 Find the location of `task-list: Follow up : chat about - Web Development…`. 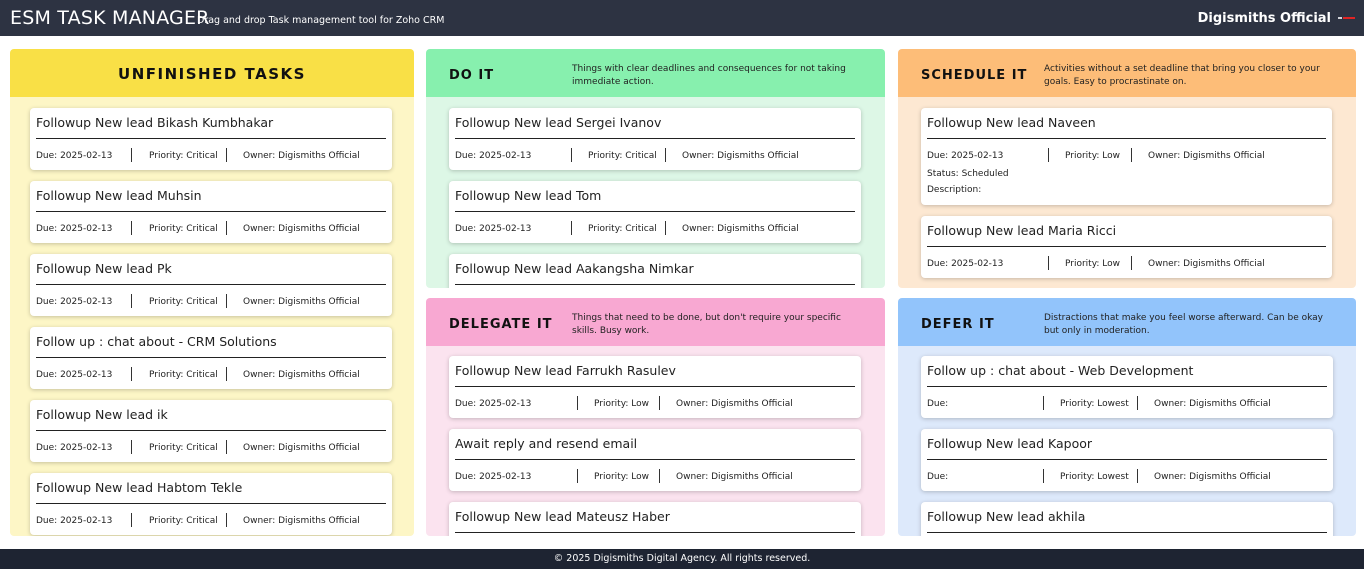

task-list: Follow up : chat about - Web Development… is located at coordinates (1127, 441).